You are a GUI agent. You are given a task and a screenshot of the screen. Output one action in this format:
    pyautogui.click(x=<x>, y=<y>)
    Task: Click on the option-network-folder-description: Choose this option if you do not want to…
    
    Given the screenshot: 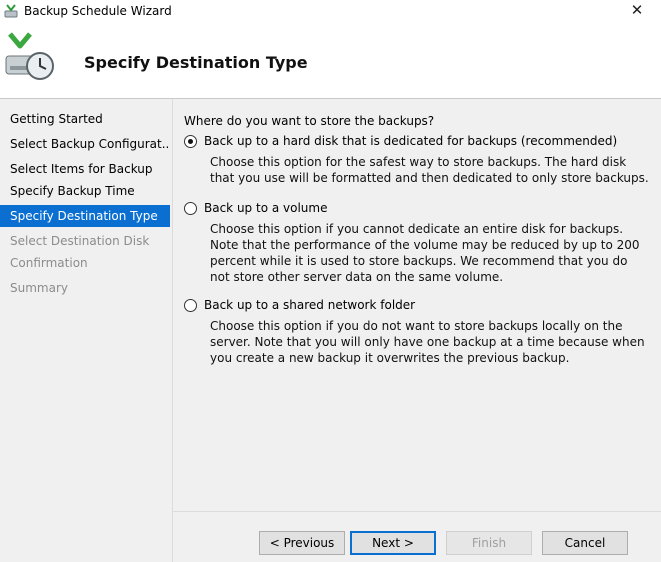 What is the action you would take?
    pyautogui.click(x=427, y=342)
    